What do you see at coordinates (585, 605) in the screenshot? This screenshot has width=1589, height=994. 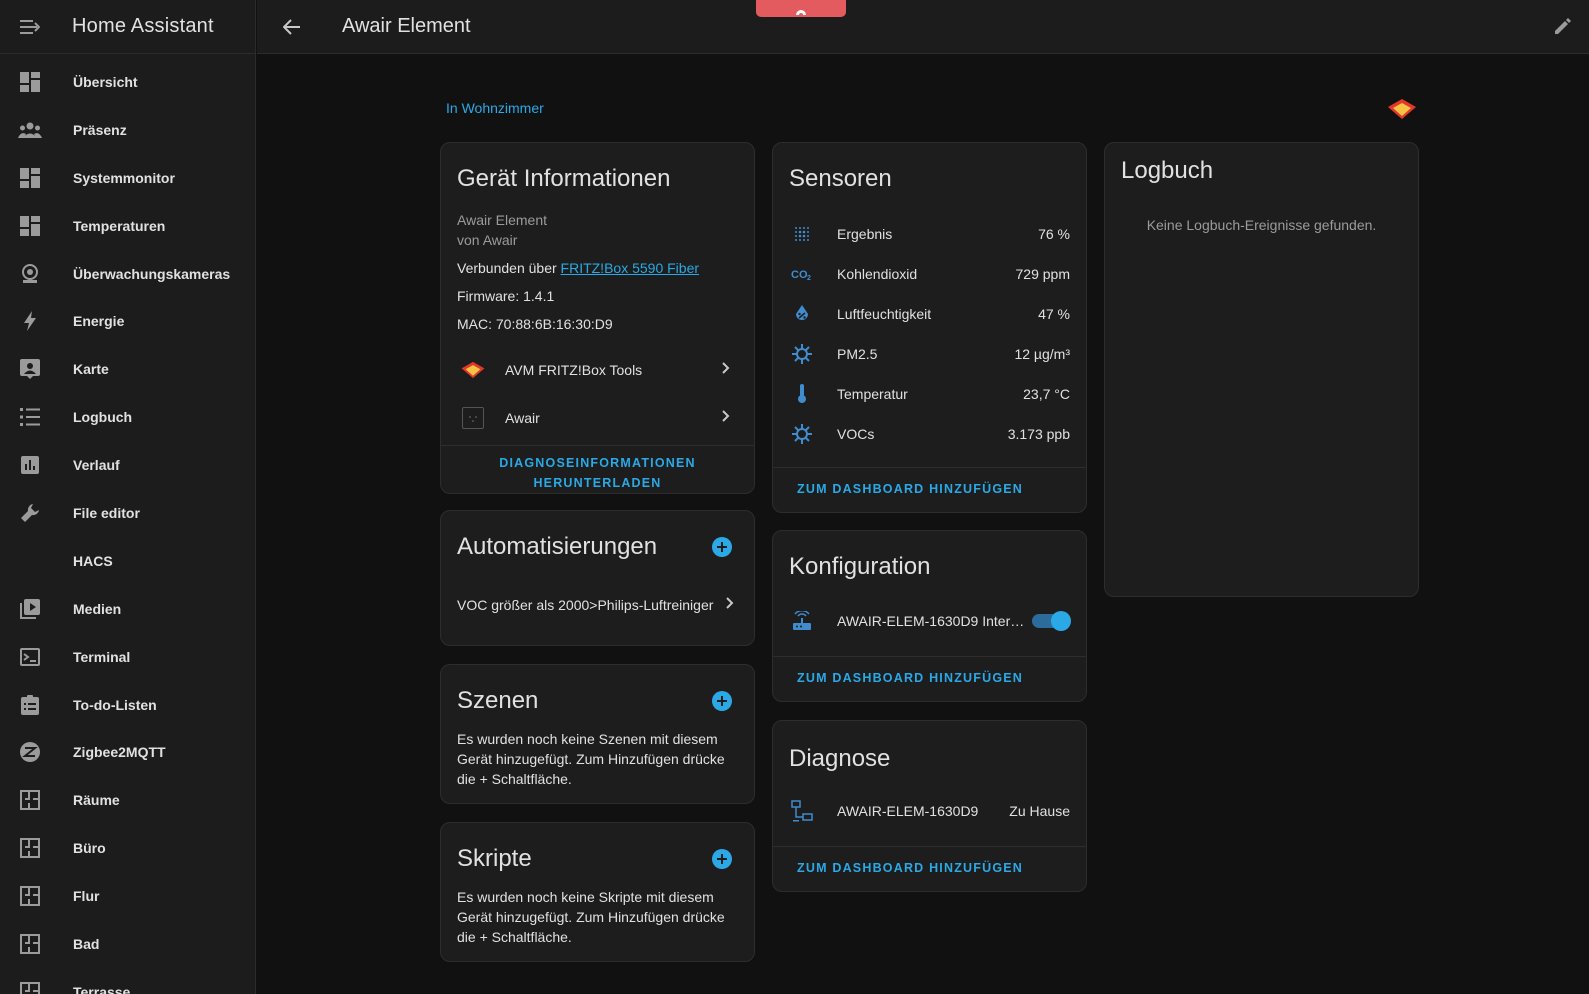 I see `automation-label: VOC größer als 2000>Philips-Luftreiniger` at bounding box center [585, 605].